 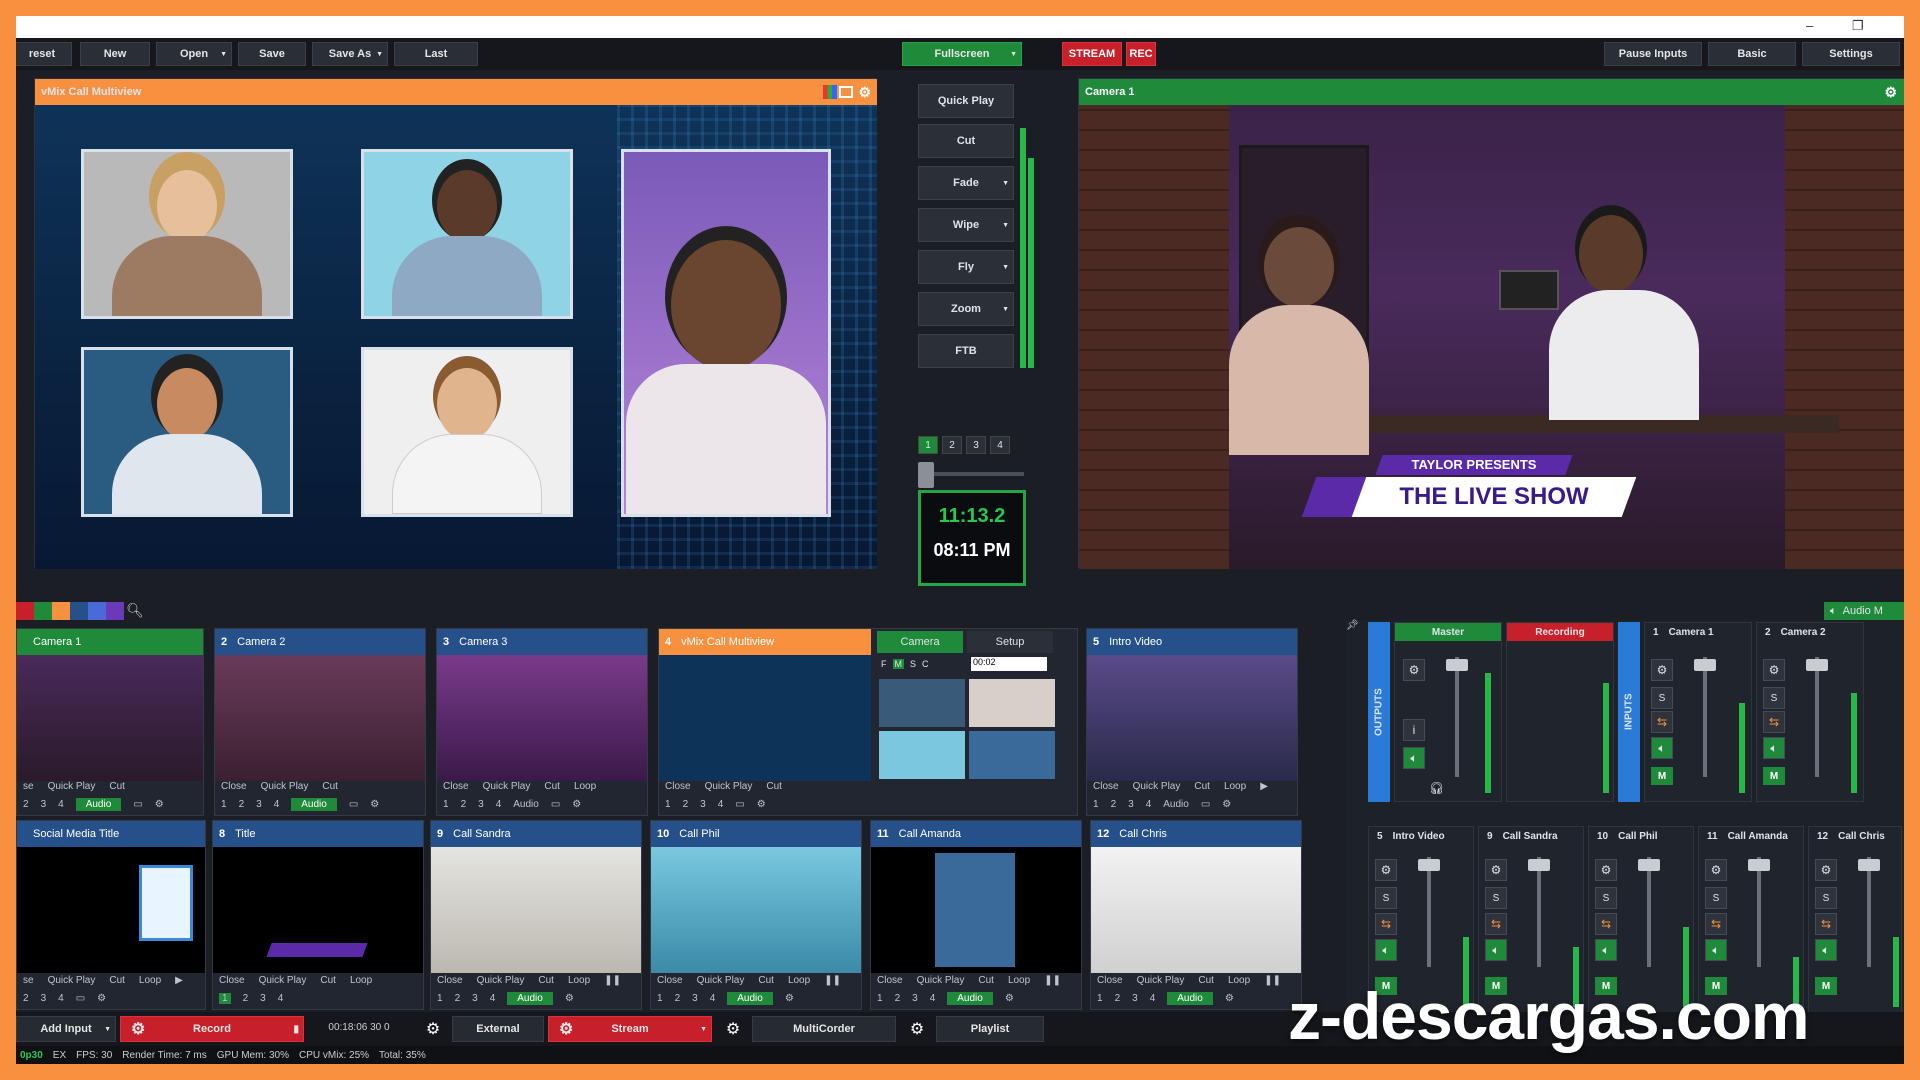 What do you see at coordinates (350, 54) in the screenshot?
I see `save-as-button: Save As ▼` at bounding box center [350, 54].